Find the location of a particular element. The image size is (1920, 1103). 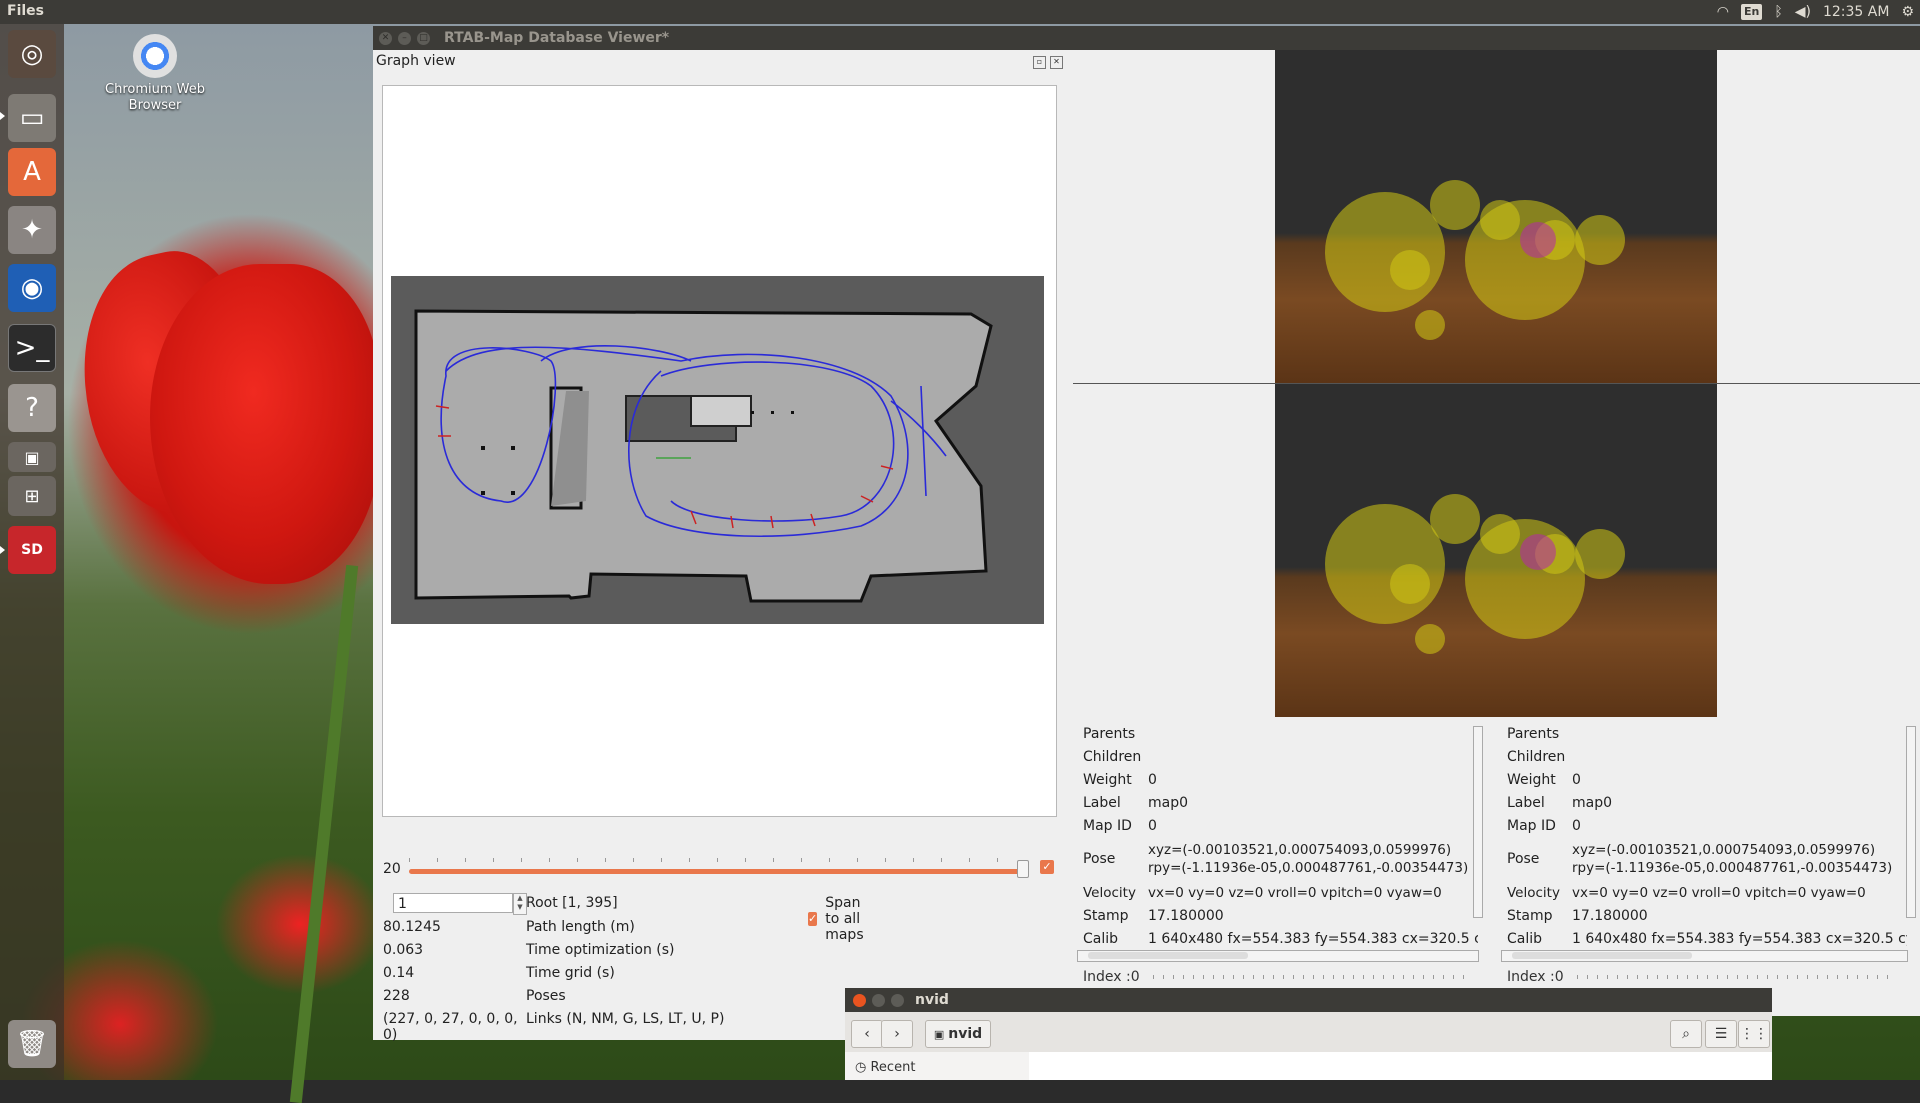

close-icon is located at coordinates (859, 1000).